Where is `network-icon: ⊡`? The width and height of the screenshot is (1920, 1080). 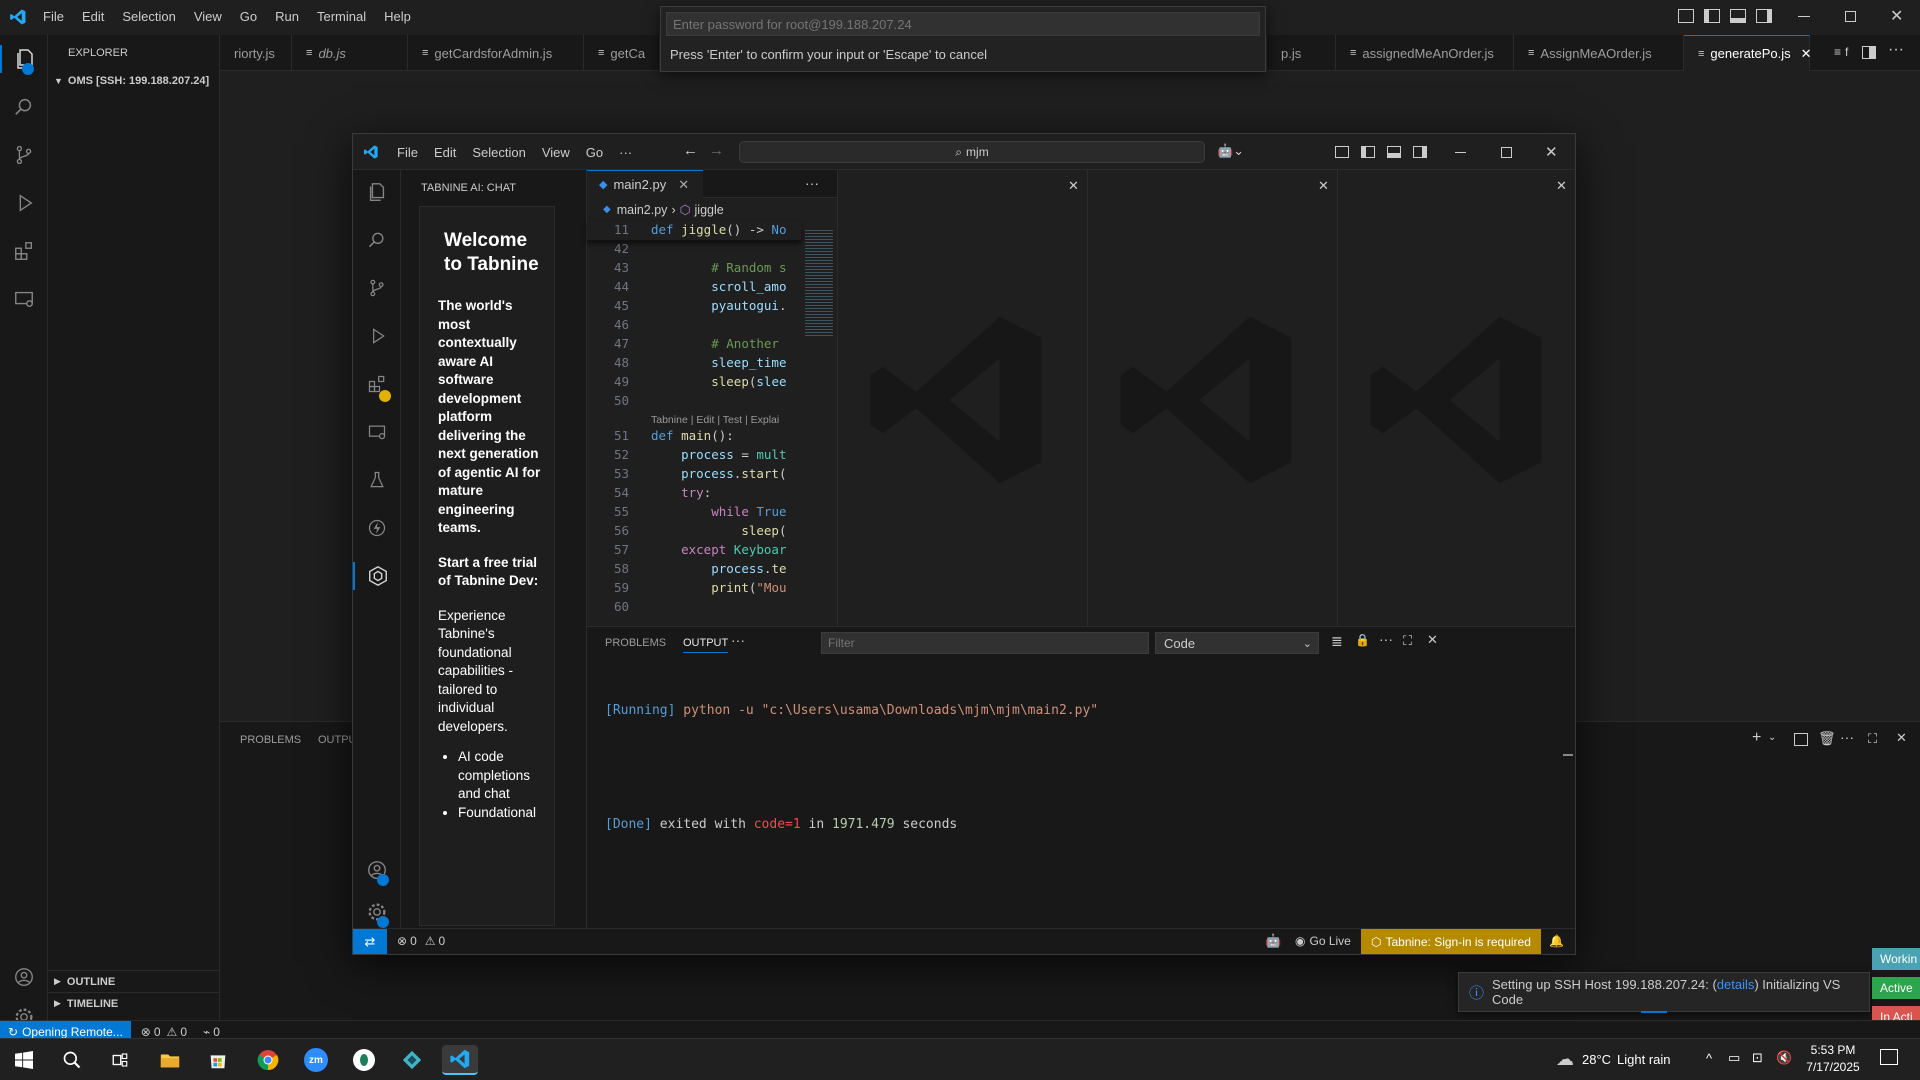 network-icon: ⊡ is located at coordinates (1757, 1058).